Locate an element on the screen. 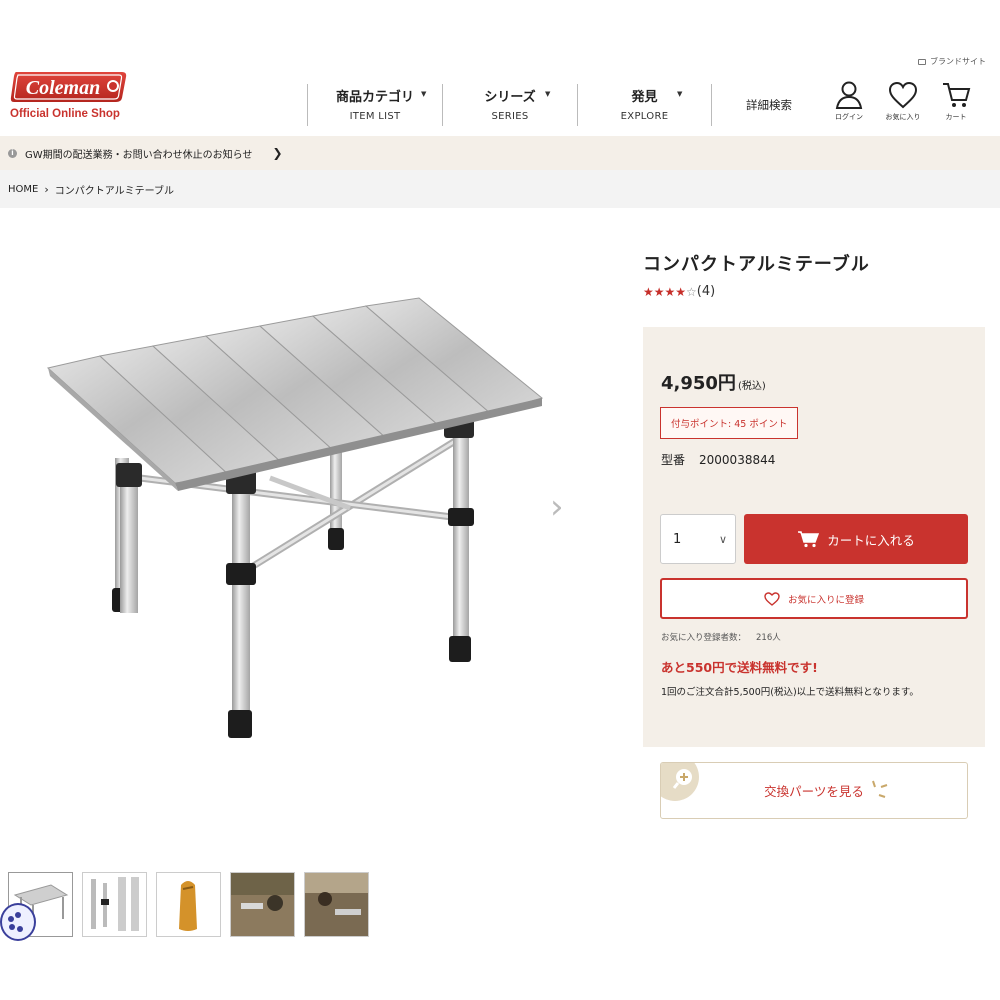 The height and width of the screenshot is (1000, 1000). rating-stars: ★★★★☆ is located at coordinates (670, 291).